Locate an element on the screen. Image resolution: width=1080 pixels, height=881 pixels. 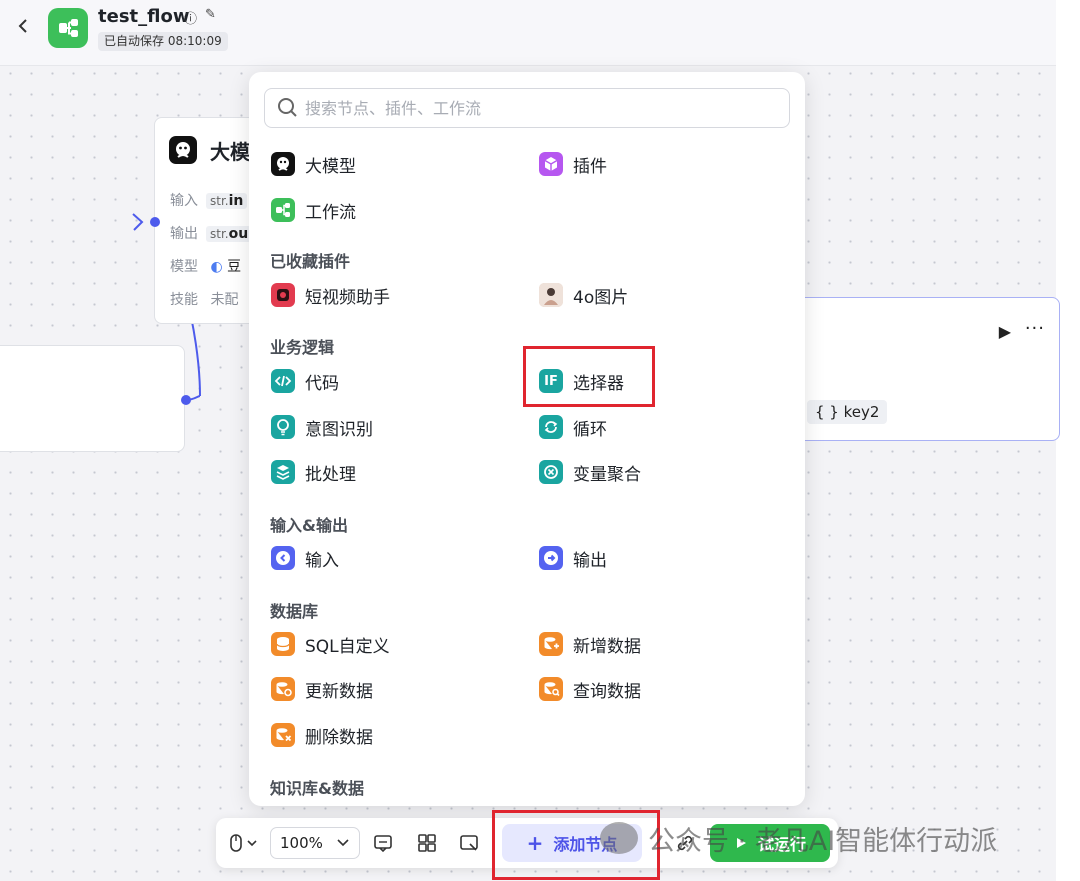
section-title: 业务逻辑 is located at coordinates (302, 347).